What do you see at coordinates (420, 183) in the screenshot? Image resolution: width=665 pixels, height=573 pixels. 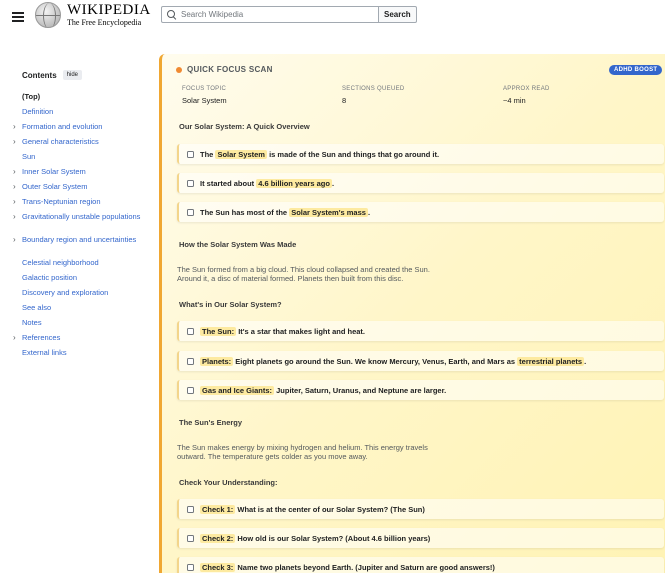 I see `overview-item: It started about 4.6 billion years ago .` at bounding box center [420, 183].